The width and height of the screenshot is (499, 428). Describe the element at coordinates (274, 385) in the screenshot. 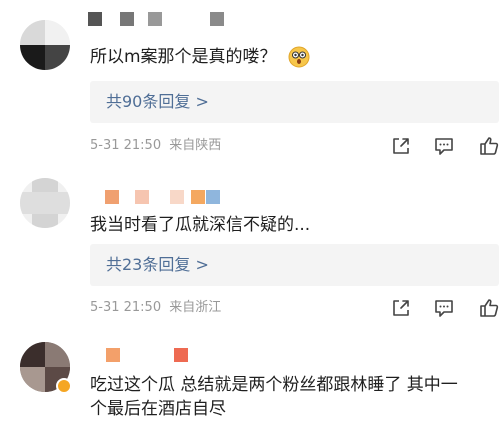

I see `comment-text-line-1: 吃过这个瓜 总结就是两个粉丝都跟林睡了 其中一` at that location.